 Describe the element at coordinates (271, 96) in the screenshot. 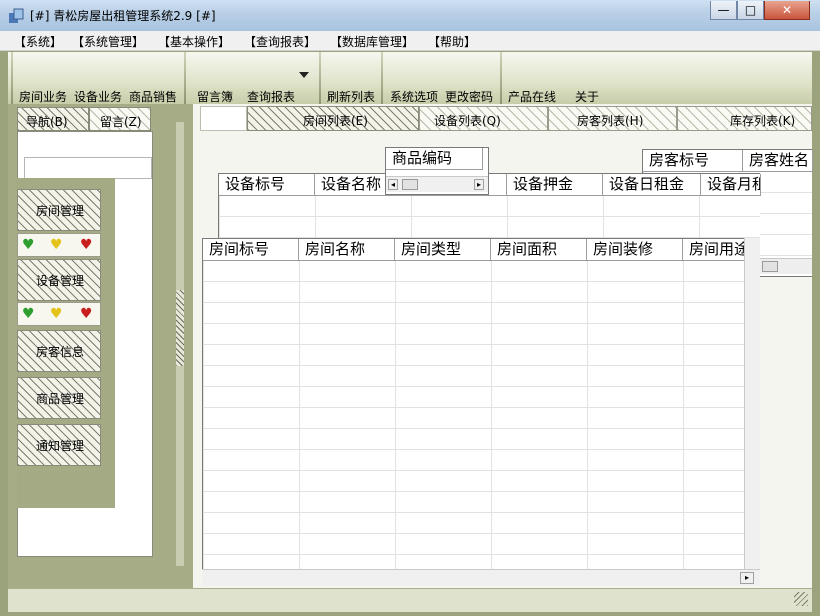

I see `query-report-button: 查询报表` at that location.